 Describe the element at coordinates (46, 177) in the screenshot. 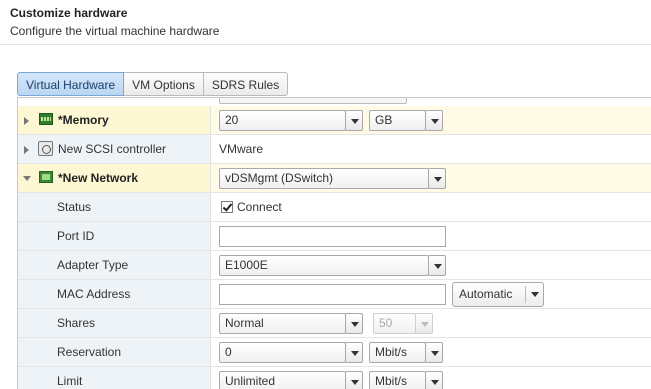

I see `network-adapter-icon` at that location.